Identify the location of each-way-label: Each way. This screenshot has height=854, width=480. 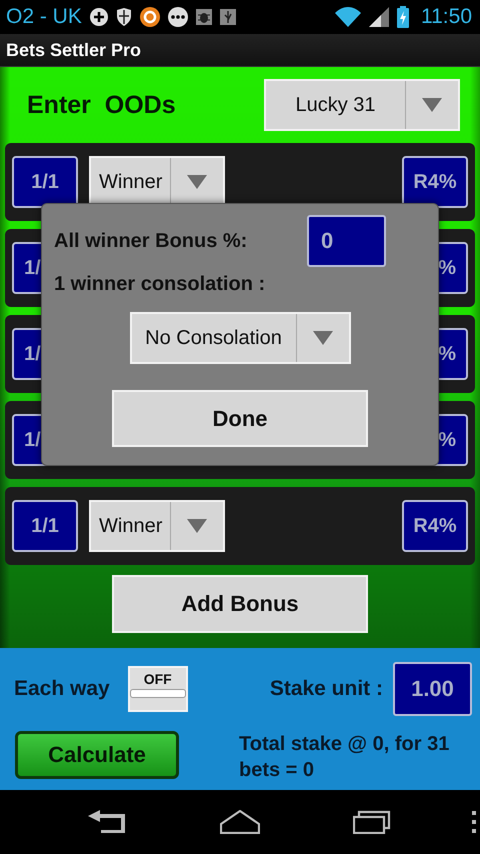
(62, 689).